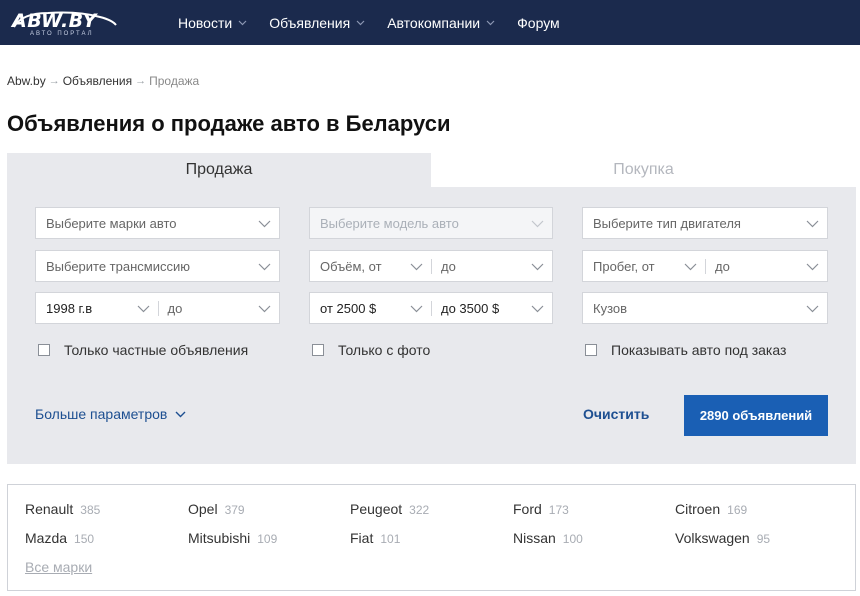 The height and width of the screenshot is (596, 860). What do you see at coordinates (58, 567) in the screenshot?
I see `all-brands-link: Все марки` at bounding box center [58, 567].